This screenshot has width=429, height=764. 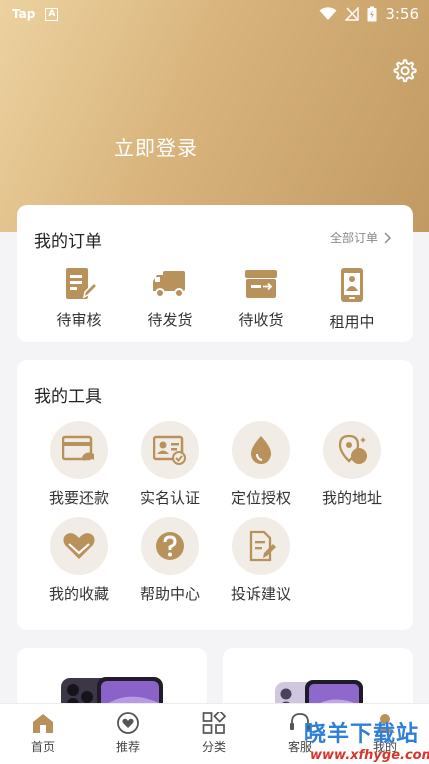 I want to click on order-pending-shipment-label: 待发货, so click(x=170, y=320).